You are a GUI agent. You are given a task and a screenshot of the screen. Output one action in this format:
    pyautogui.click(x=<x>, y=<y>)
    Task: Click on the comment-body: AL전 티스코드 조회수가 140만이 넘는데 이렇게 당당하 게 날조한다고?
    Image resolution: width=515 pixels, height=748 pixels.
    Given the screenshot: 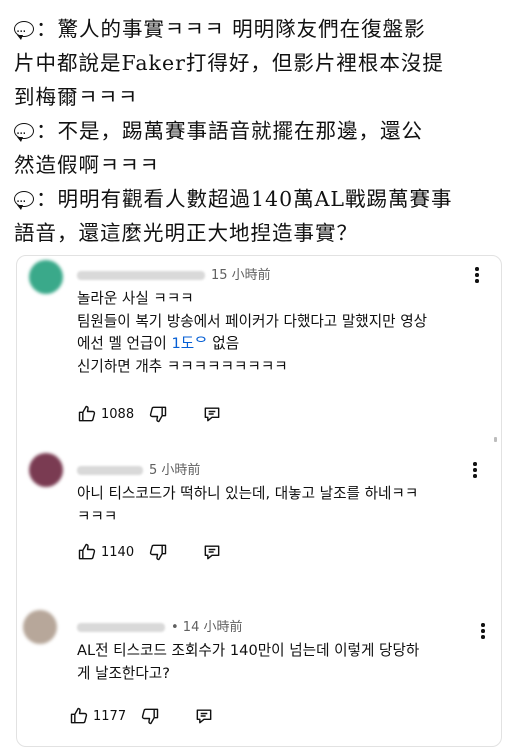 What is the action you would take?
    pyautogui.click(x=248, y=662)
    